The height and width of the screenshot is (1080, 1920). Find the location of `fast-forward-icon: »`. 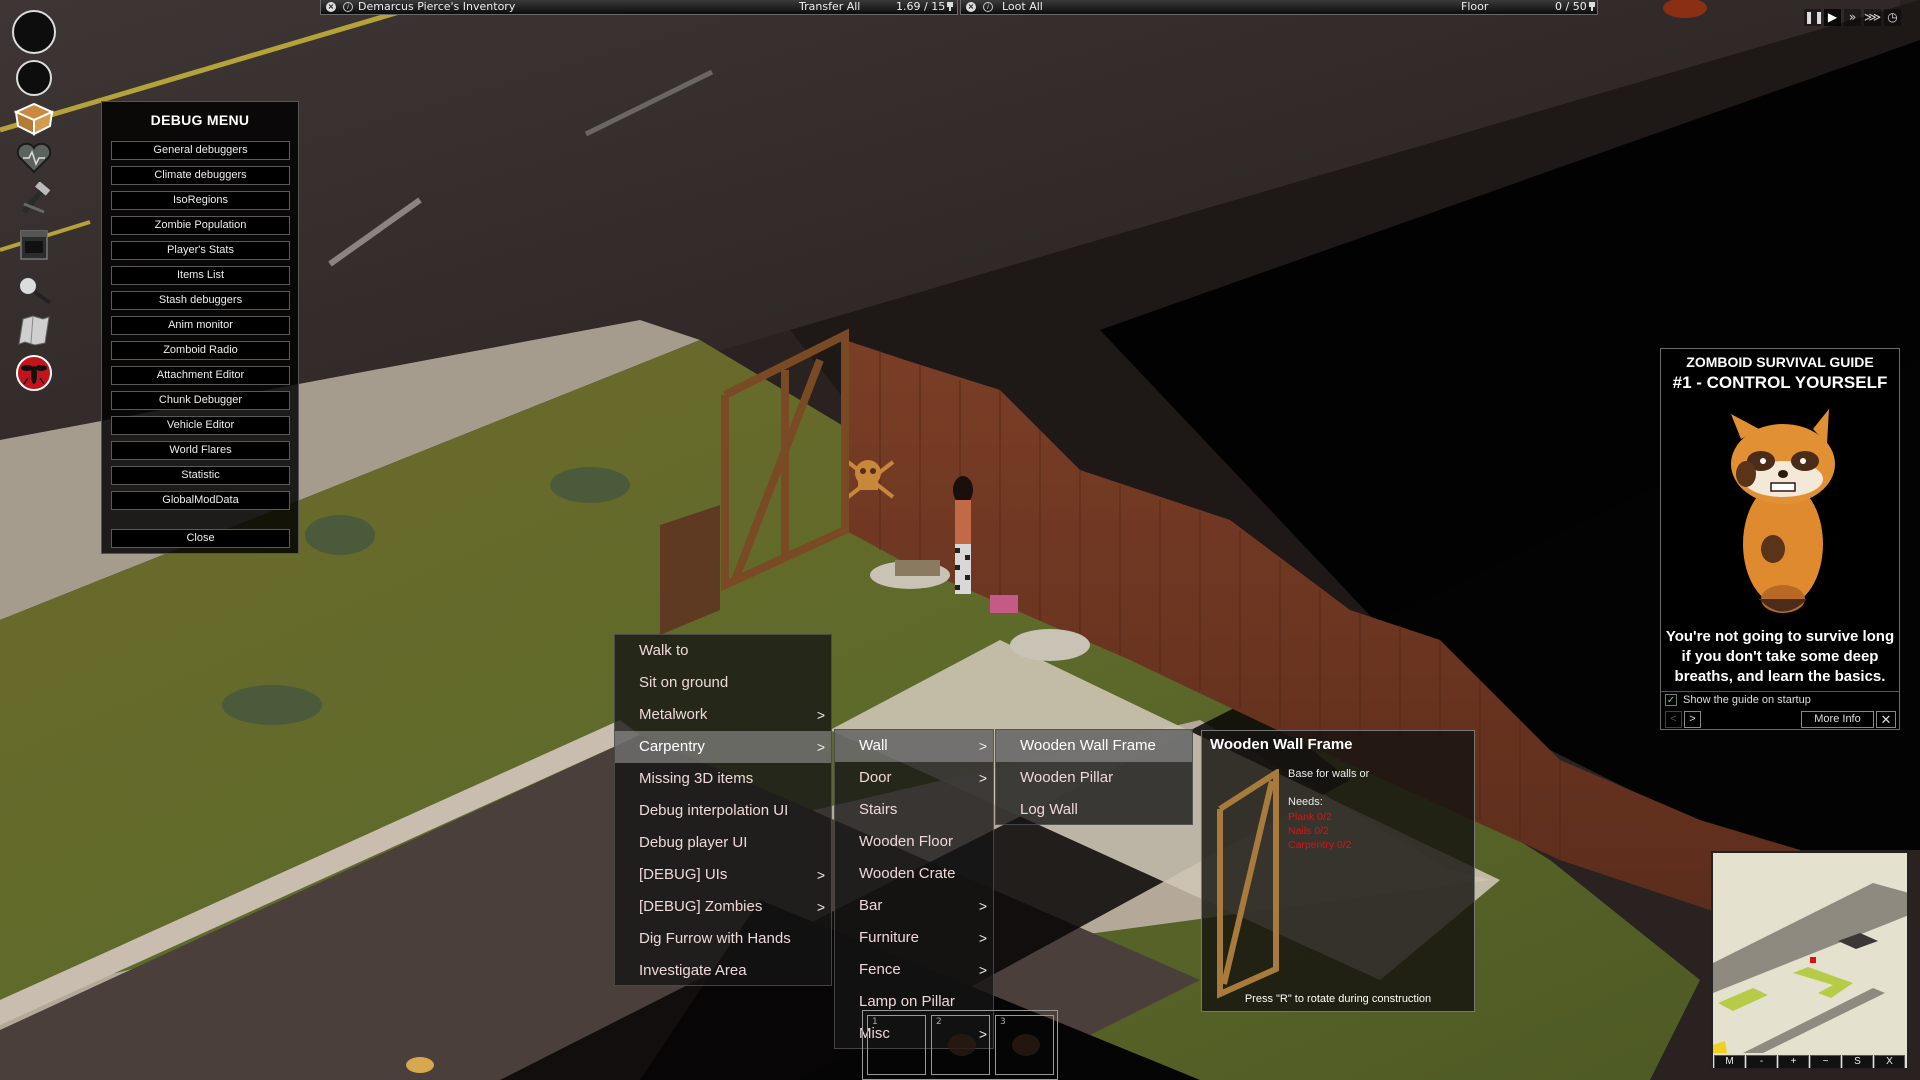

fast-forward-icon: » is located at coordinates (1852, 17).